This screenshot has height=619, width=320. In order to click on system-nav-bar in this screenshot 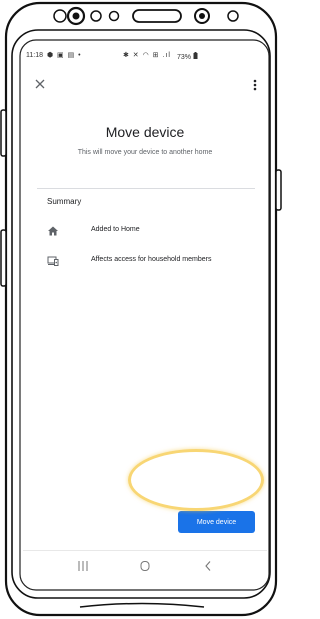, I will do `click(145, 566)`.